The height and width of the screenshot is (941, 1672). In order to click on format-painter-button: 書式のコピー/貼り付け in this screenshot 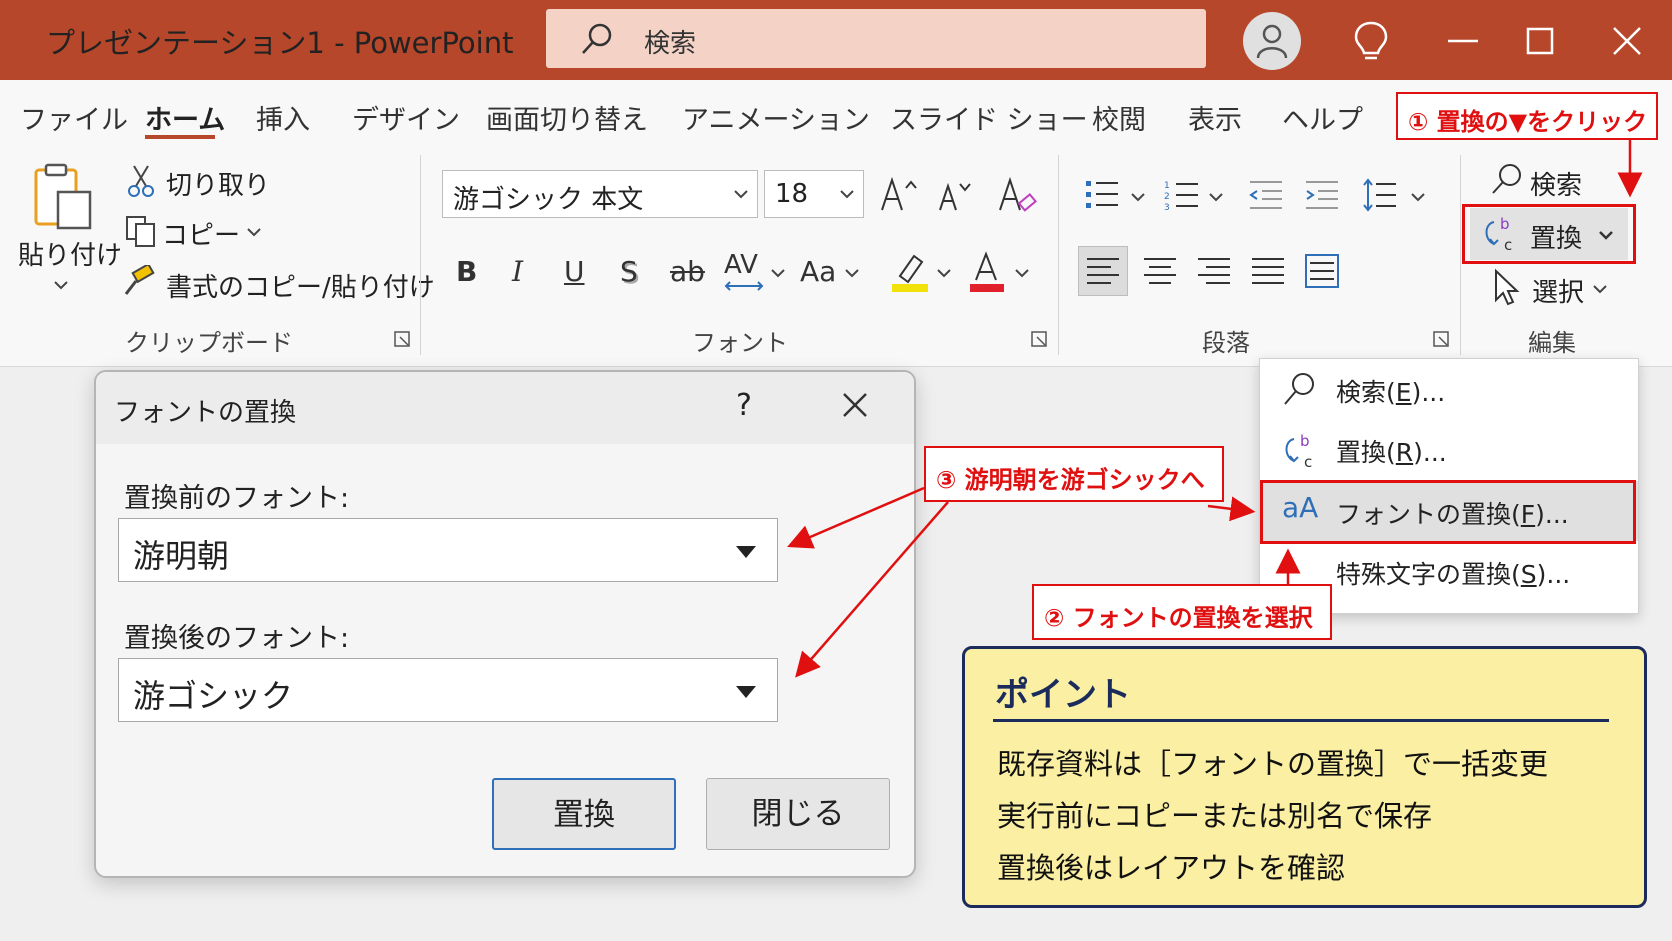, I will do `click(300, 285)`.